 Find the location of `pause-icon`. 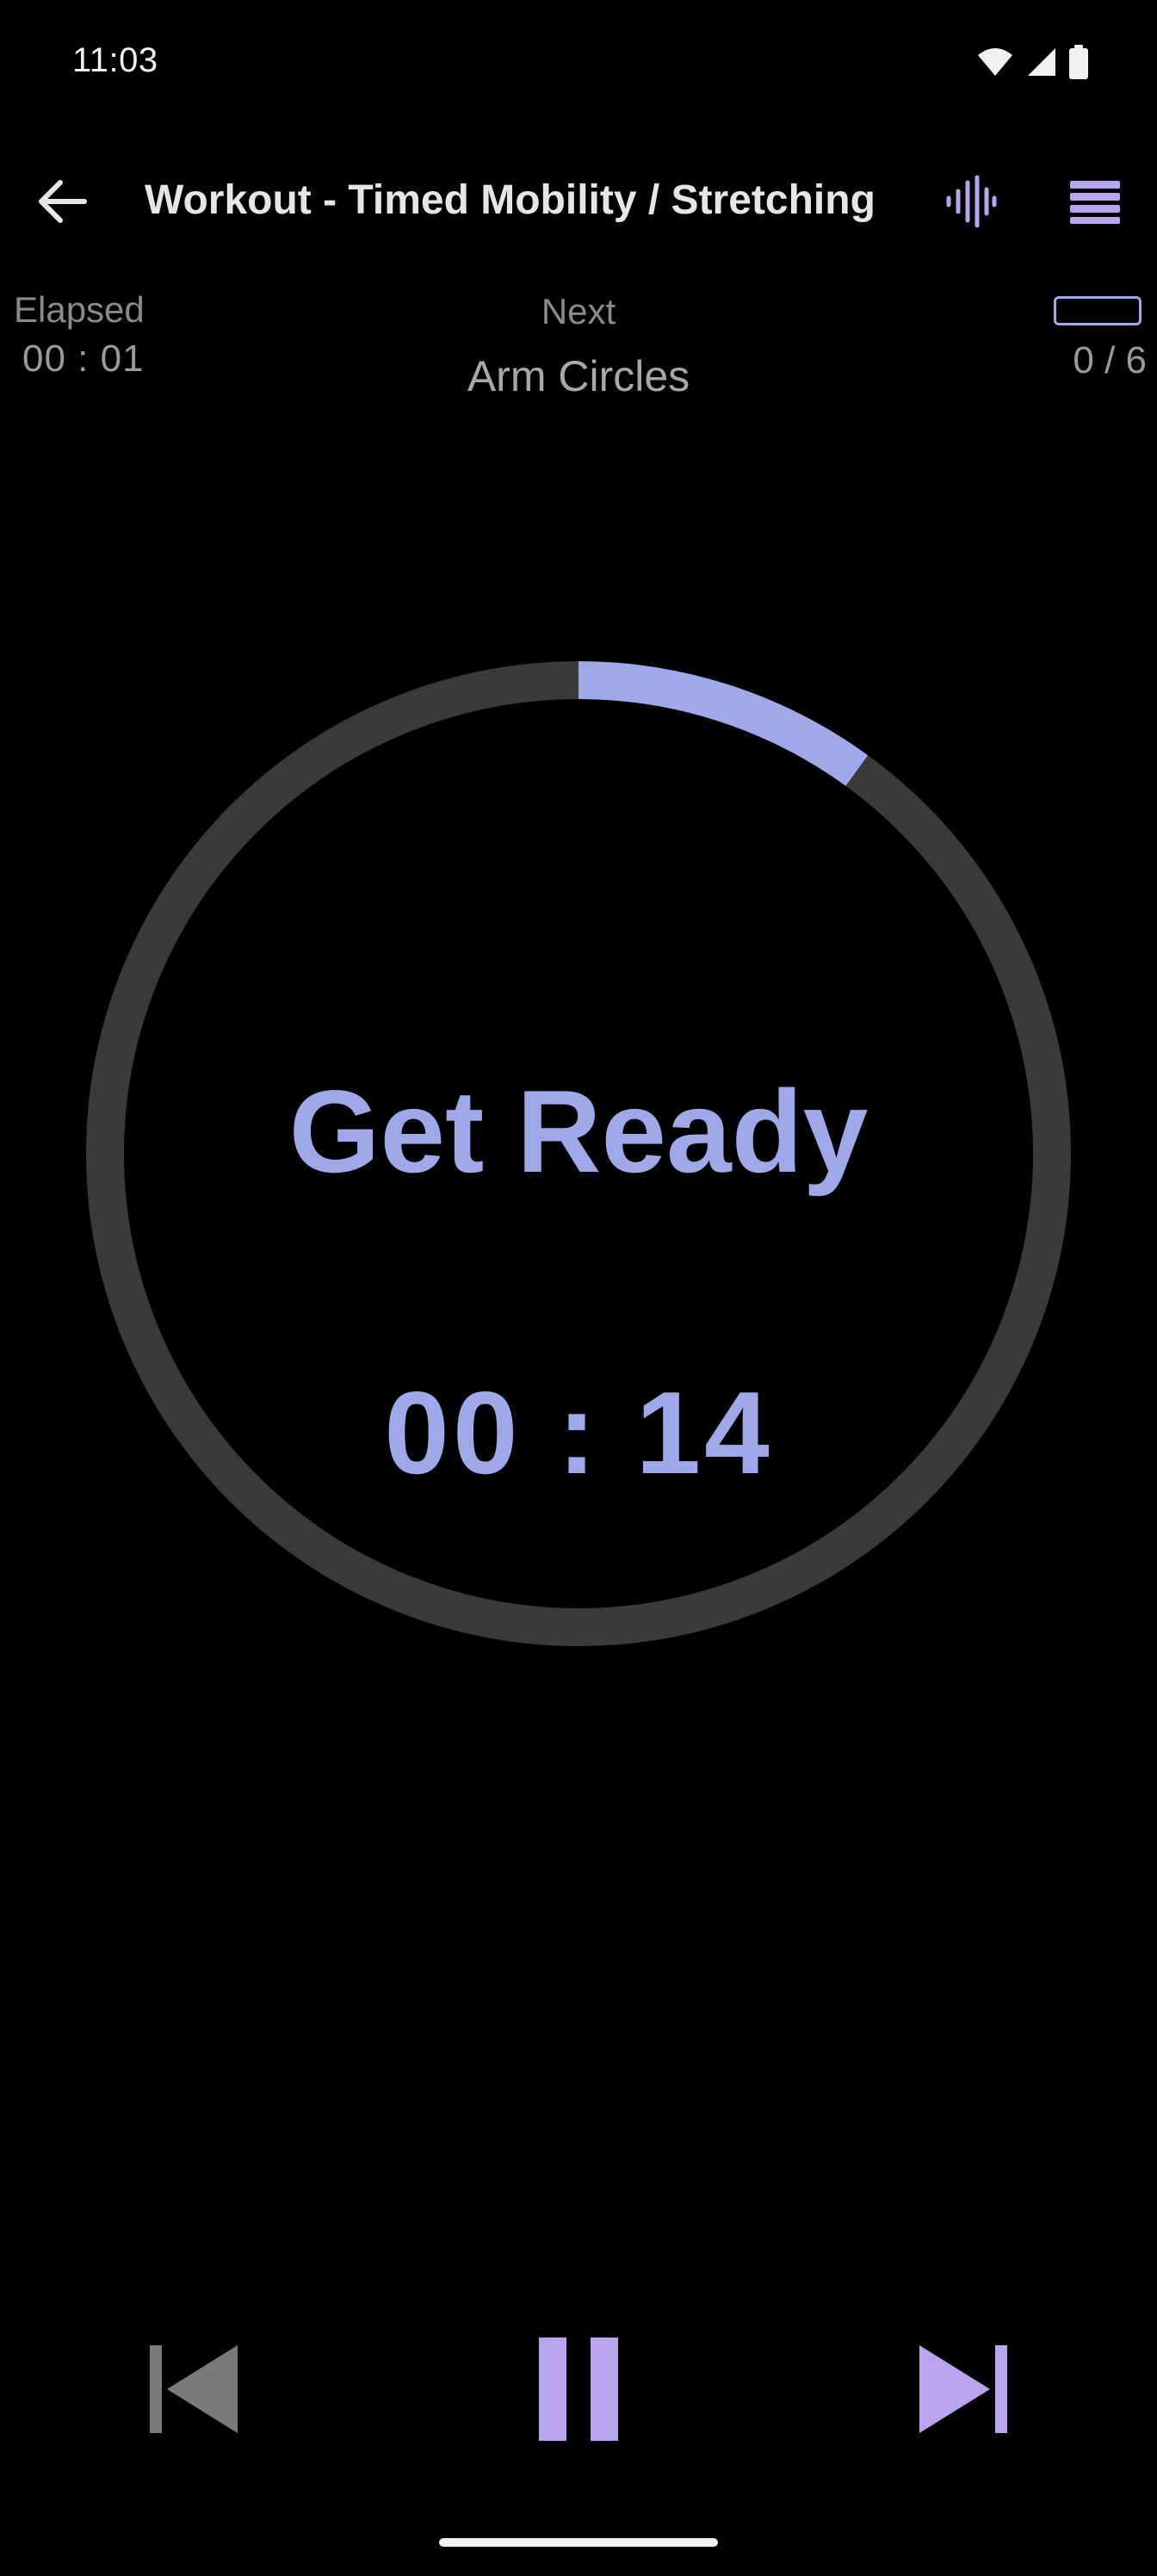

pause-icon is located at coordinates (579, 2389).